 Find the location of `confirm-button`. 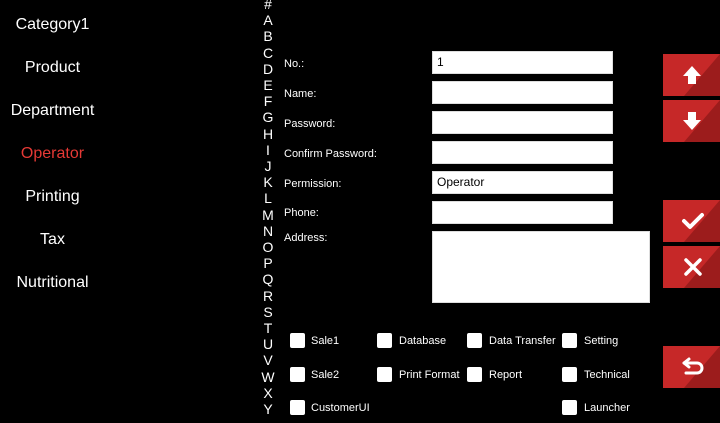

confirm-button is located at coordinates (691, 221).